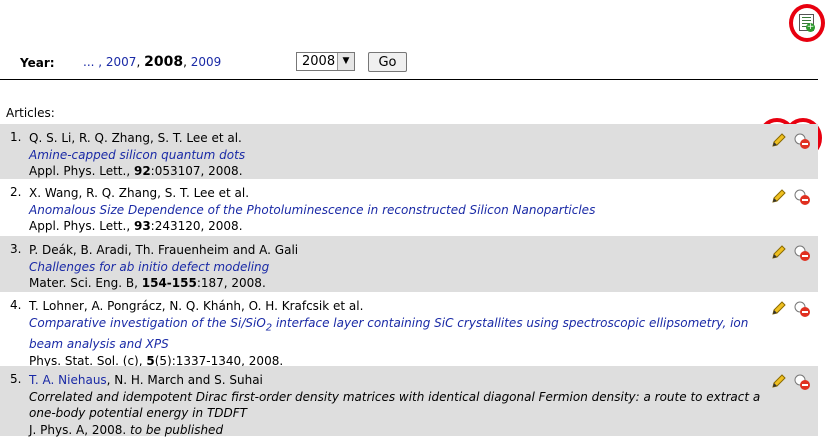 This screenshot has height=438, width=827. Describe the element at coordinates (184, 380) in the screenshot. I see `article-authors: , N. H. March and S. Suhai` at that location.